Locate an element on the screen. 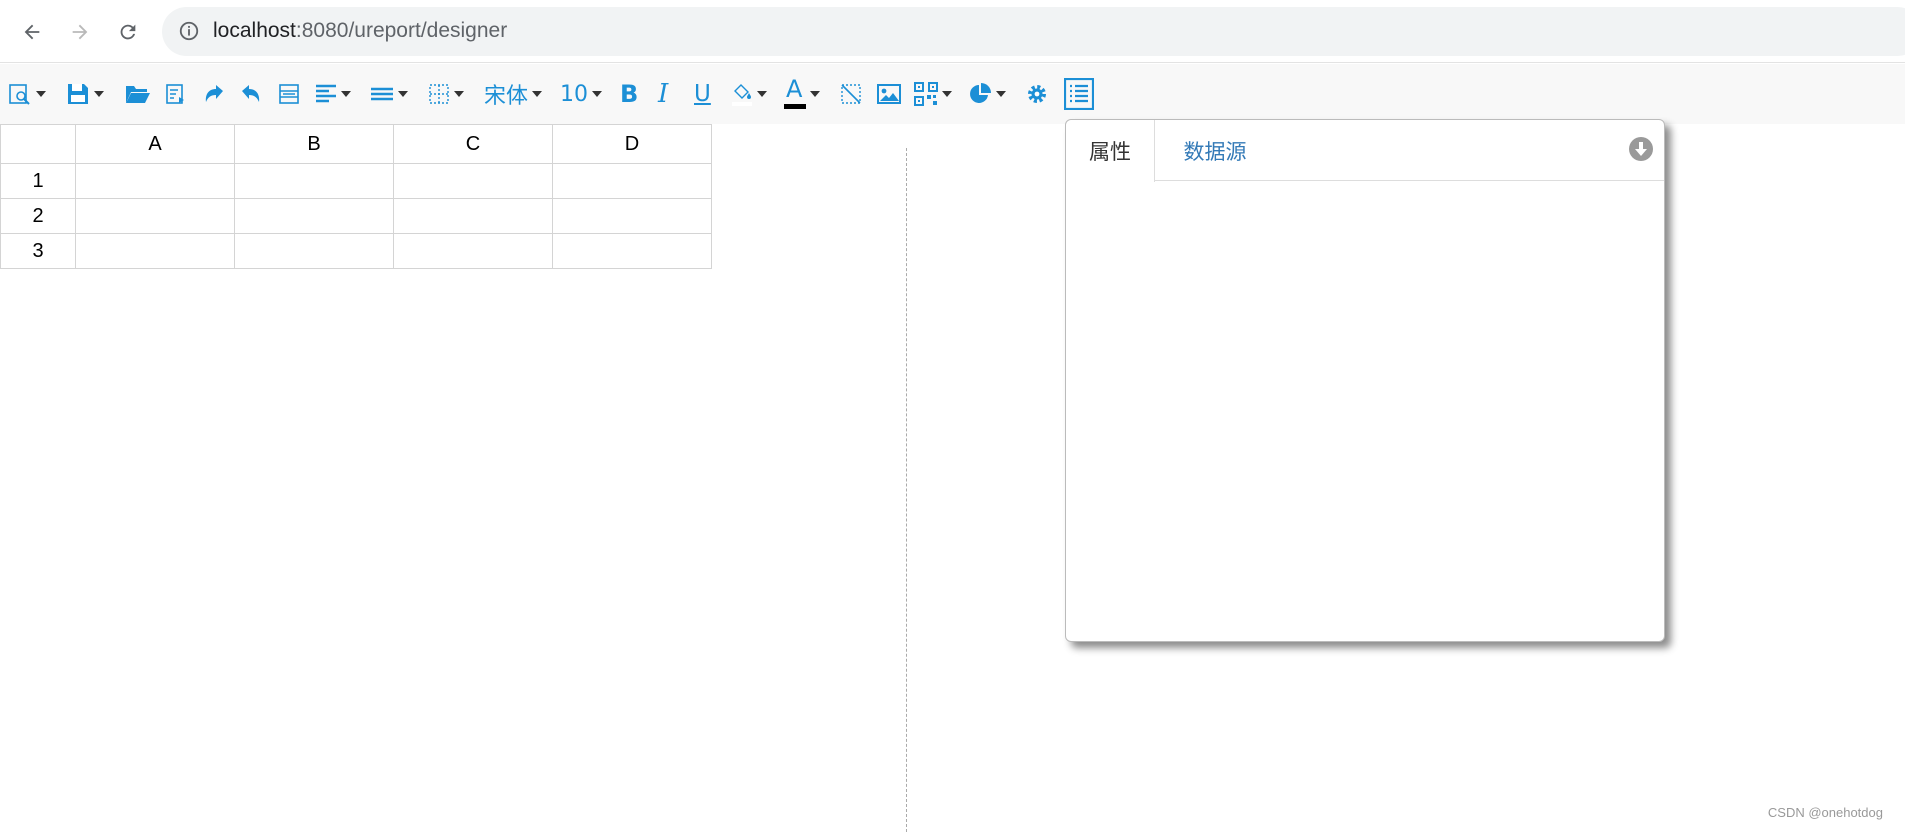  border-button is located at coordinates (446, 94).